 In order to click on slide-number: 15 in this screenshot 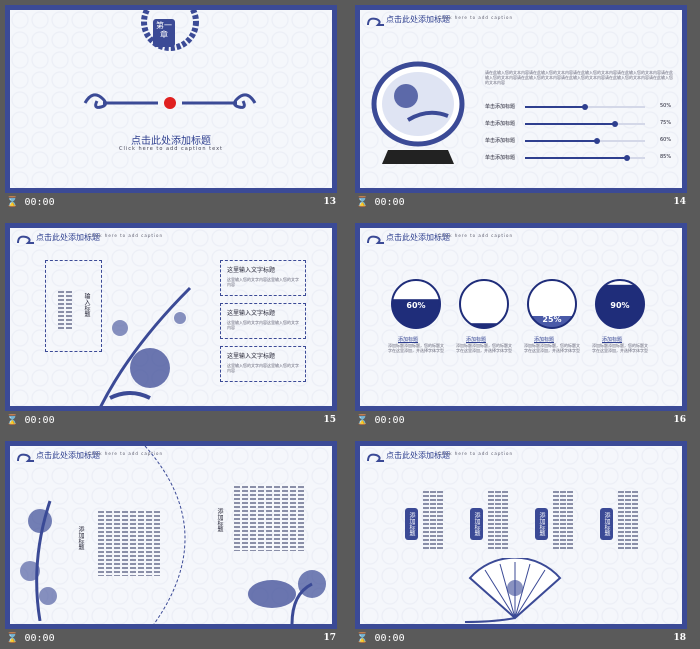, I will do `click(329, 420)`.